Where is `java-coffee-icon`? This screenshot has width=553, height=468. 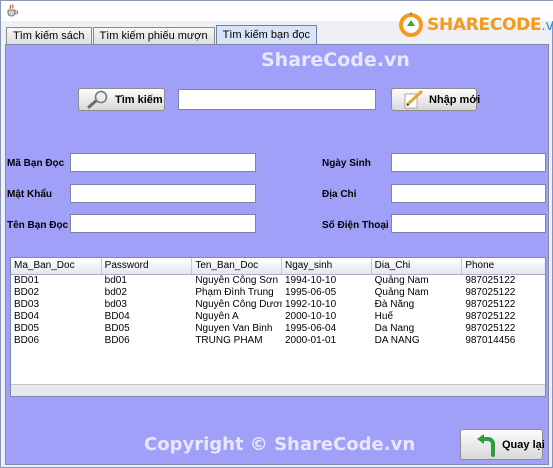
java-coffee-icon is located at coordinates (13, 10).